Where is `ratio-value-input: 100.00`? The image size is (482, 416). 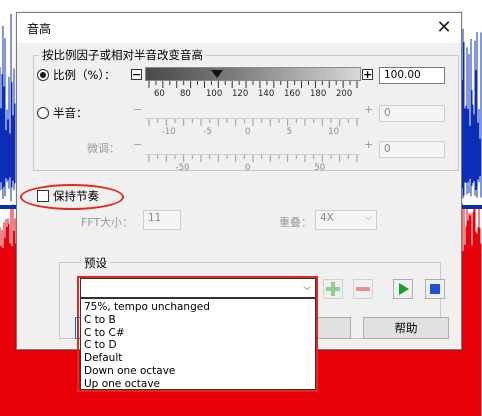
ratio-value-input: 100.00 is located at coordinates (412, 75).